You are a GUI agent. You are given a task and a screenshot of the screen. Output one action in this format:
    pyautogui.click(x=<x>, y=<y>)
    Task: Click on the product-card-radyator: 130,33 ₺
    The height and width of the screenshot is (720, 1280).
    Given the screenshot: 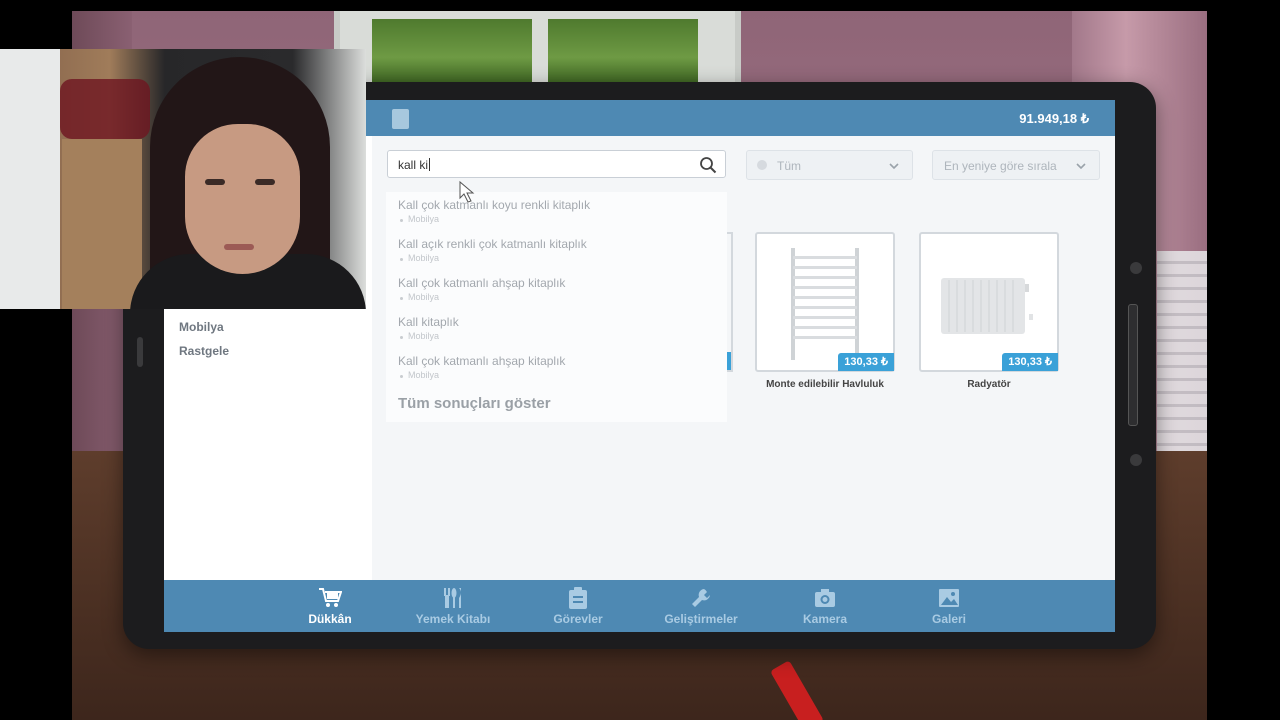 What is the action you would take?
    pyautogui.click(x=989, y=302)
    